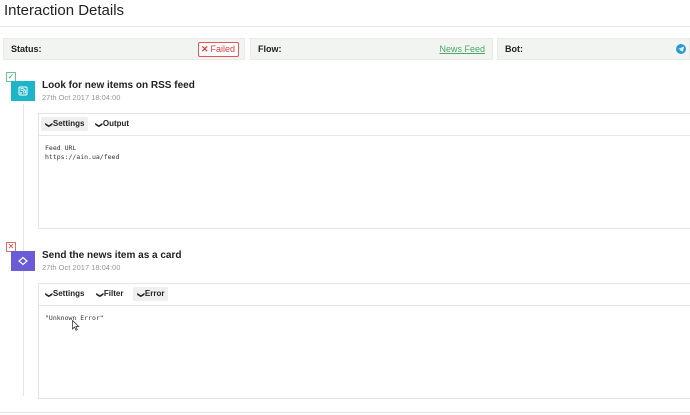 The width and height of the screenshot is (690, 415). I want to click on card-icon, so click(23, 261).